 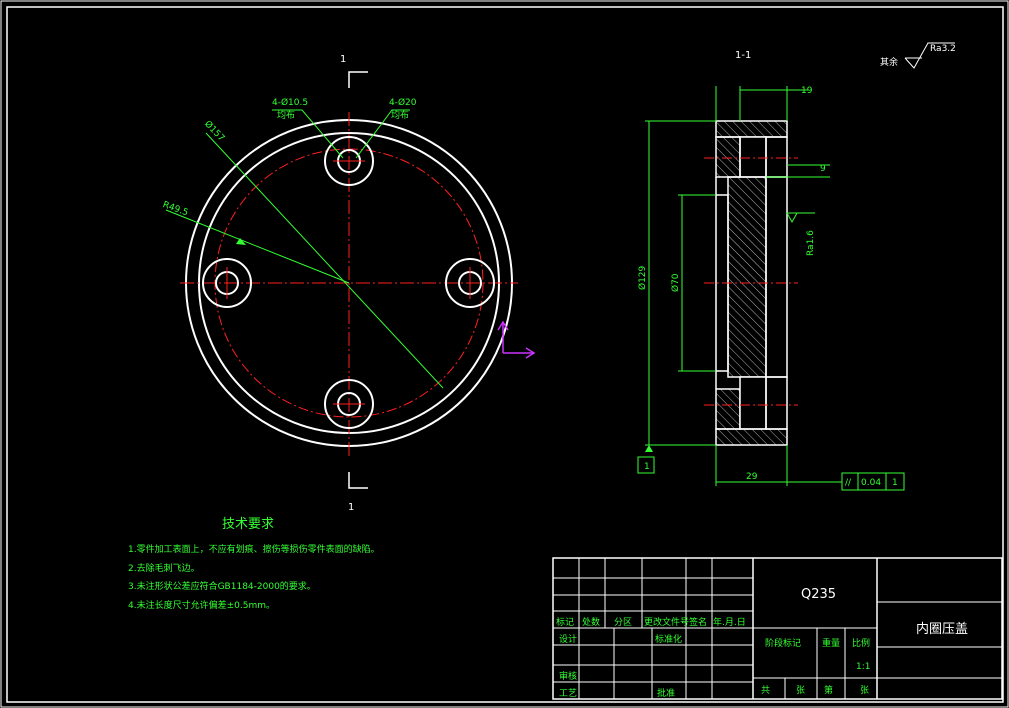 What do you see at coordinates (943, 49) in the screenshot?
I see `roughness-value: Ra3.2` at bounding box center [943, 49].